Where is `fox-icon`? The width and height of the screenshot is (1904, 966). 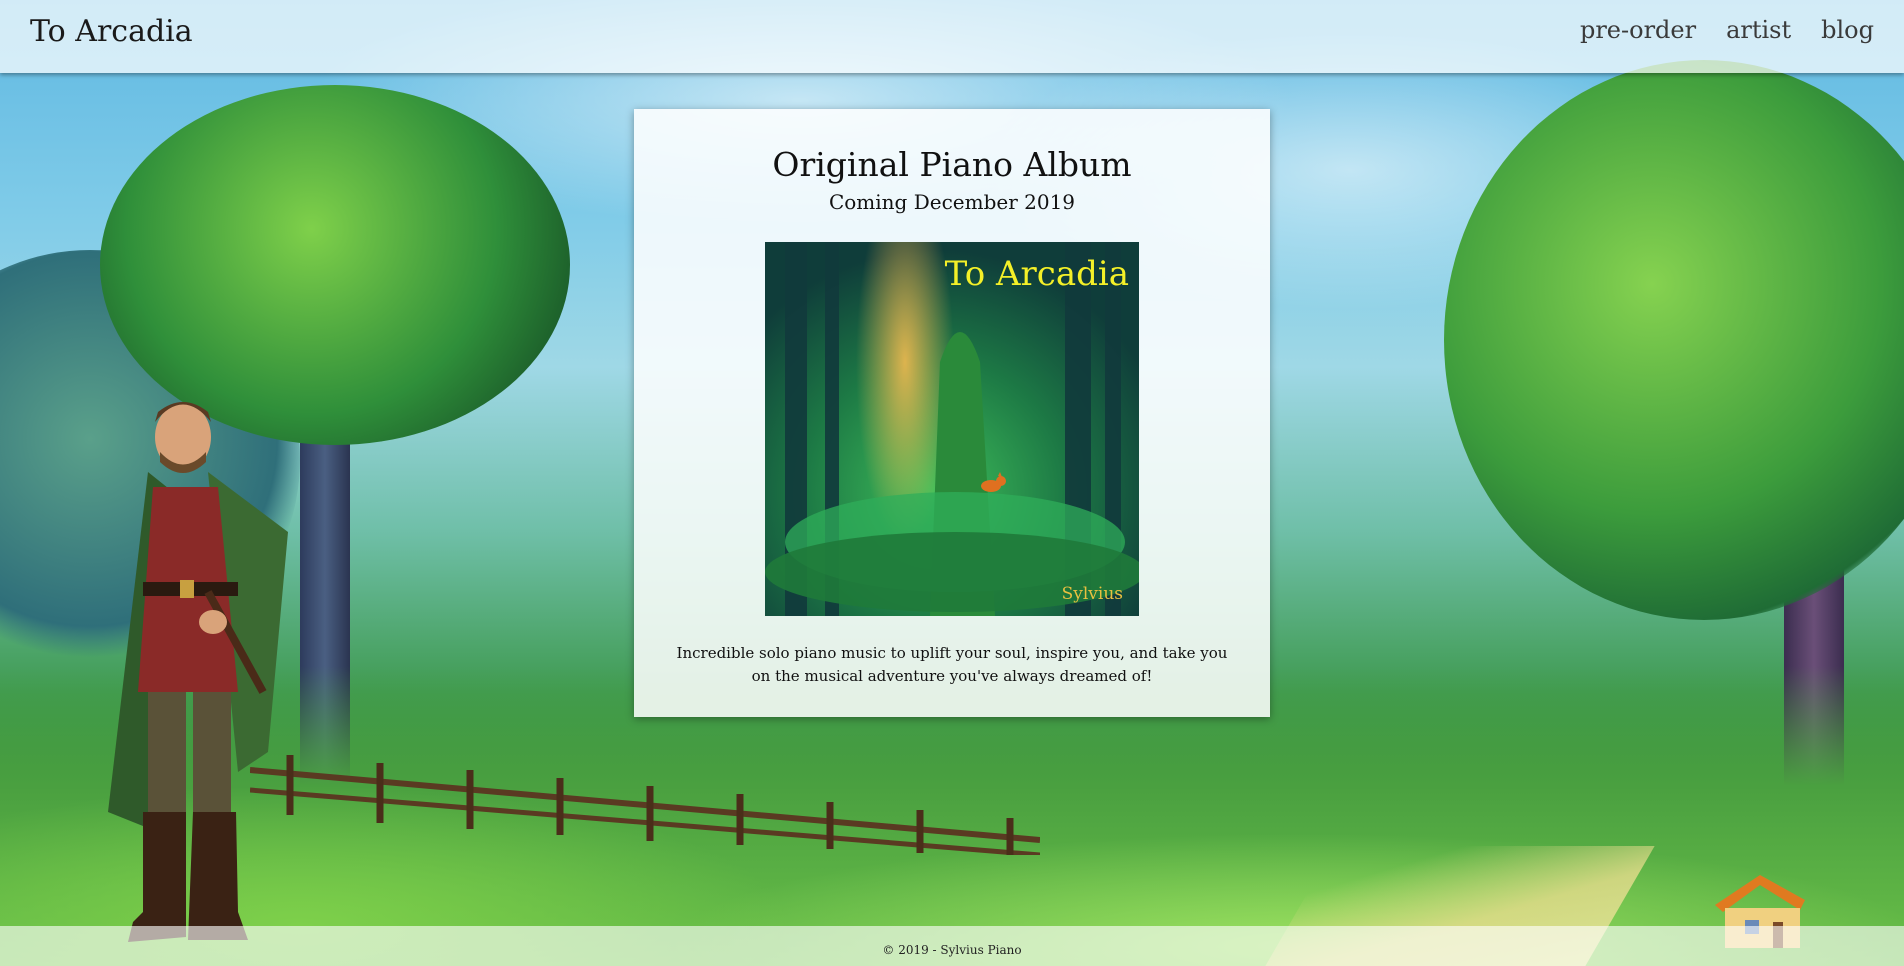 fox-icon is located at coordinates (993, 482).